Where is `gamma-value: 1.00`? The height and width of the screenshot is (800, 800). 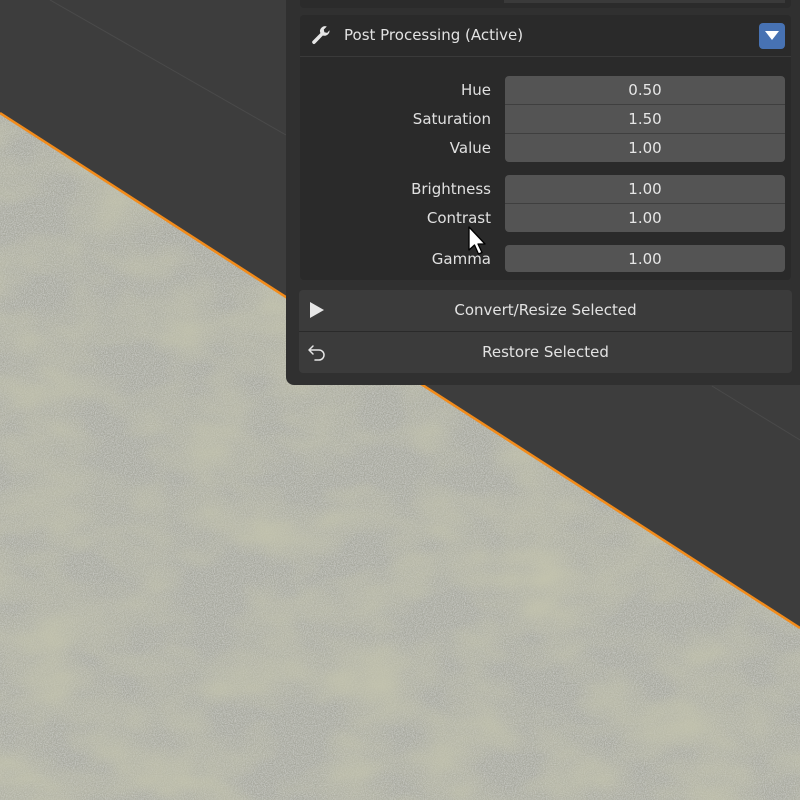 gamma-value: 1.00 is located at coordinates (645, 258).